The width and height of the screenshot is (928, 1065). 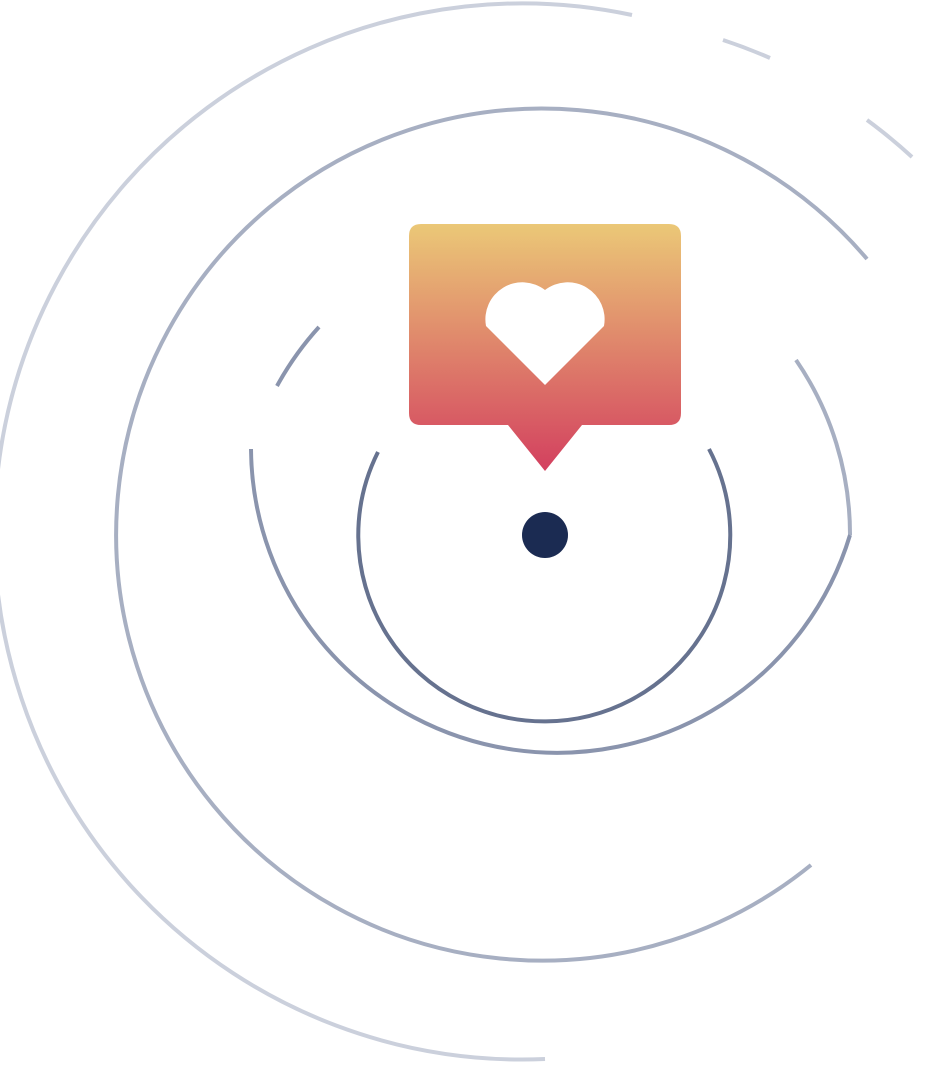 I want to click on ring-middle-dash, so click(x=298, y=356).